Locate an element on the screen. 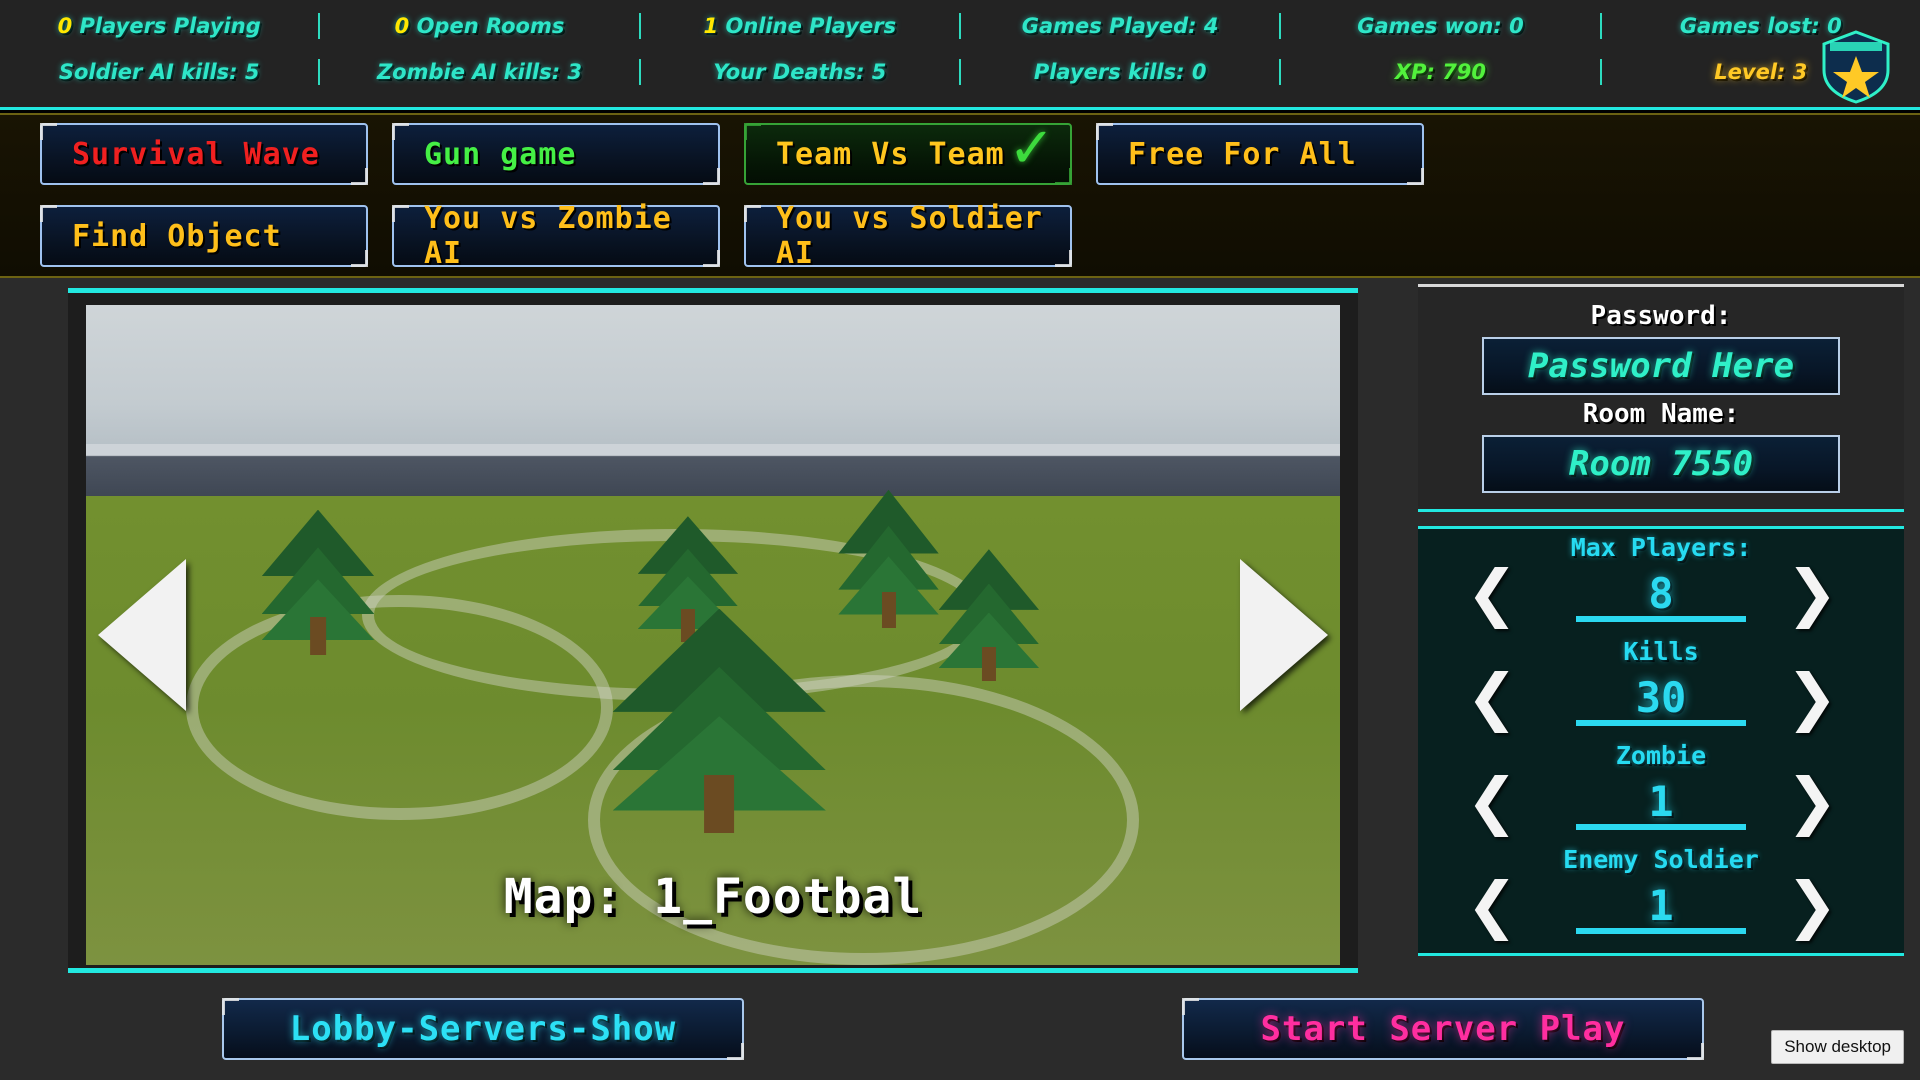 The height and width of the screenshot is (1080, 1920). zombie-decrement-icon: ❮ is located at coordinates (1501, 801).